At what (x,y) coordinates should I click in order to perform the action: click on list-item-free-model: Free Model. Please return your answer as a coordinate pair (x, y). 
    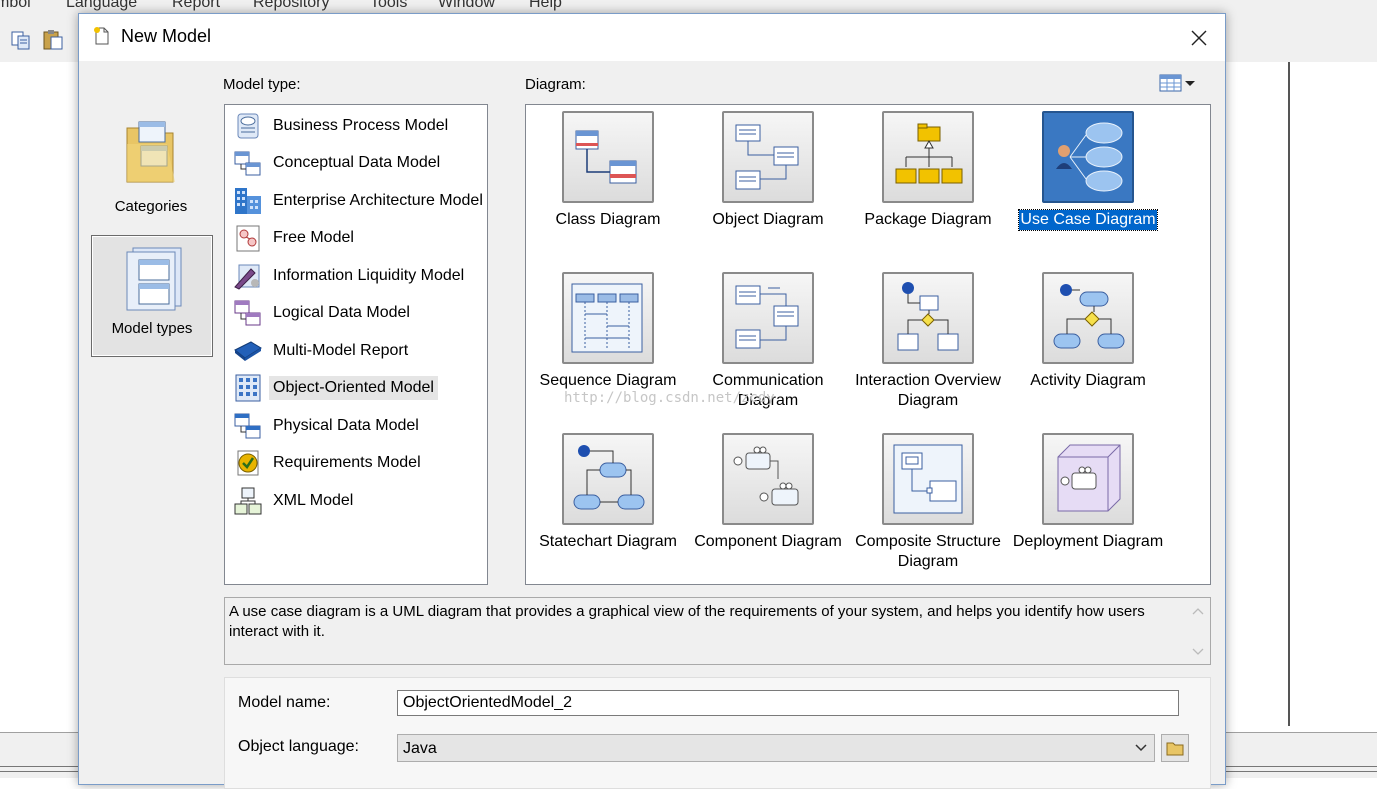
    Looking at the image, I should click on (295, 238).